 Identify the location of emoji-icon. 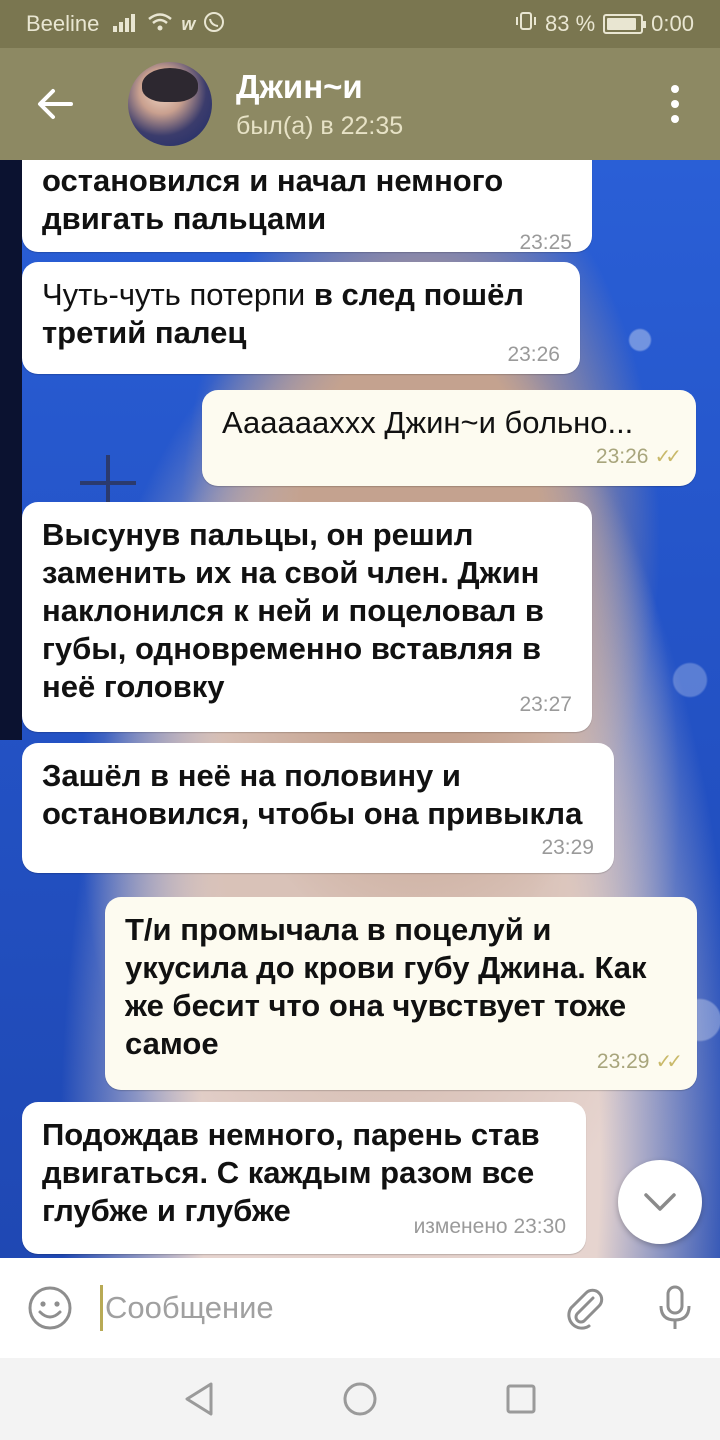
(50, 1308).